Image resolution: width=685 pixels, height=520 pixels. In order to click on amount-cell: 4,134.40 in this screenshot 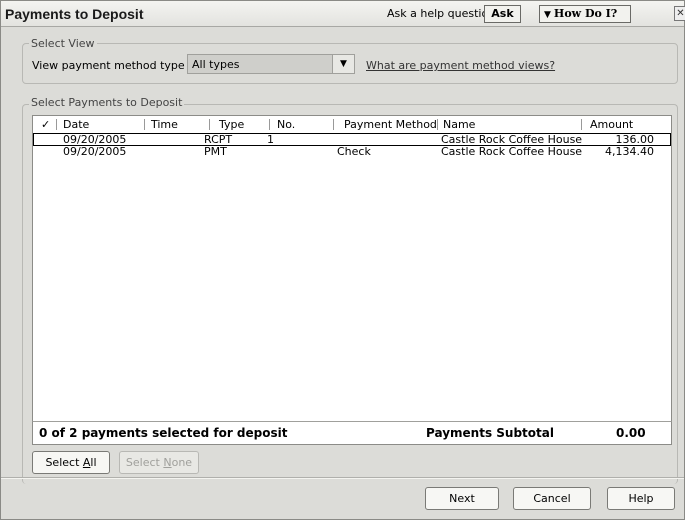, I will do `click(629, 151)`.